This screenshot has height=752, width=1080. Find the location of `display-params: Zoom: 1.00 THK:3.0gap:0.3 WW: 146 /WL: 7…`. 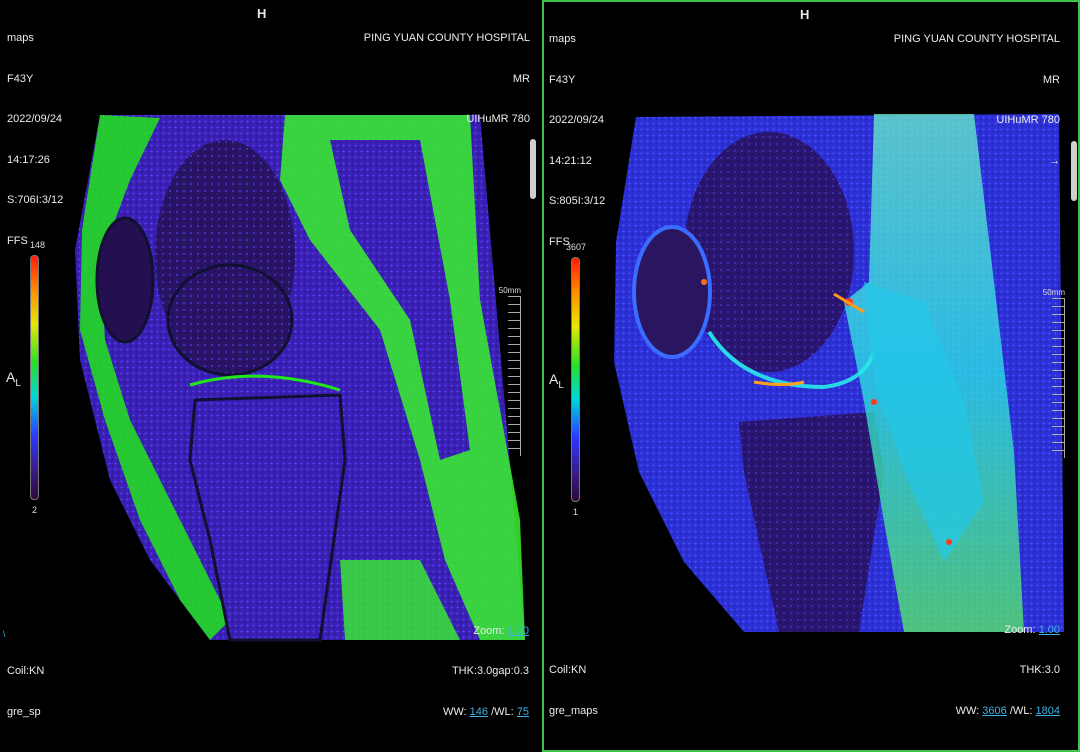

display-params: Zoom: 1.00 THK:3.0gap:0.3 WW: 146 /WL: 7… is located at coordinates (486, 672).